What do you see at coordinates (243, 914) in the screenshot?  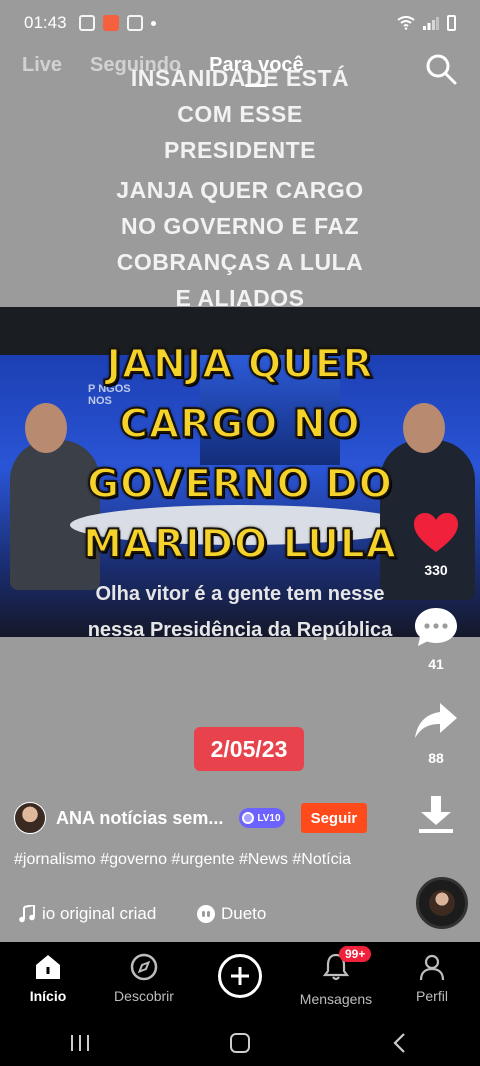 I see `duet-label: Dueto` at bounding box center [243, 914].